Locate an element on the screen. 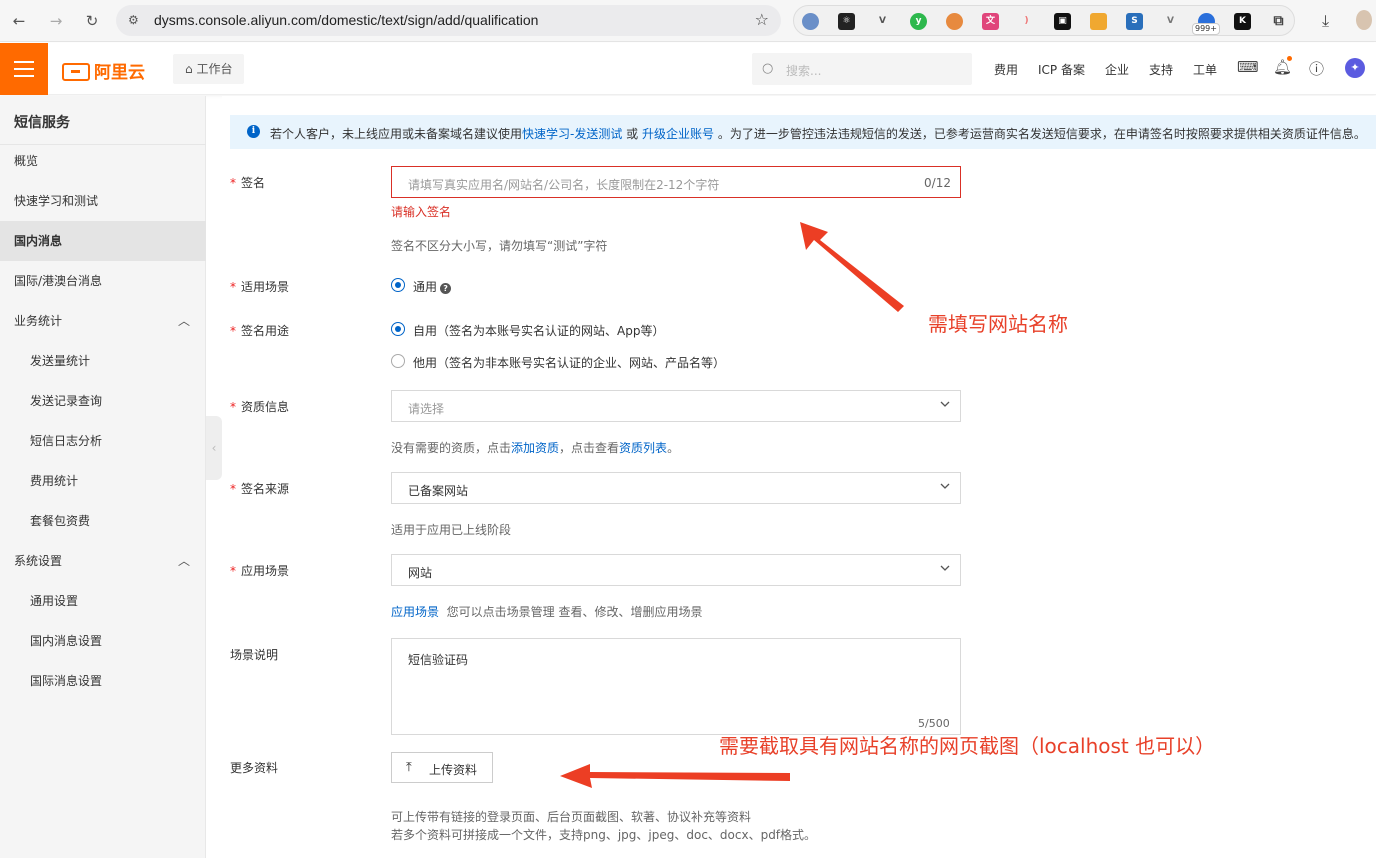 Image resolution: width=1376 pixels, height=858 pixels. sidebar-title: 短信服务 is located at coordinates (42, 123).